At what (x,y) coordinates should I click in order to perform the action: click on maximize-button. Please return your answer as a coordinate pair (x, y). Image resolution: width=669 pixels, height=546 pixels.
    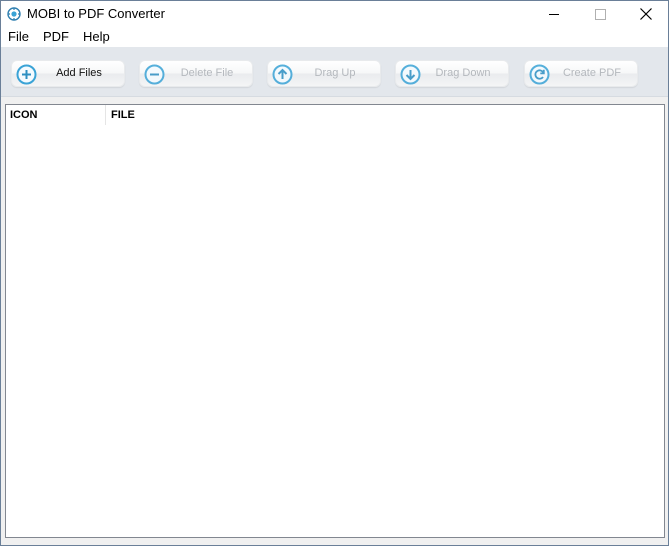
    Looking at the image, I should click on (600, 14).